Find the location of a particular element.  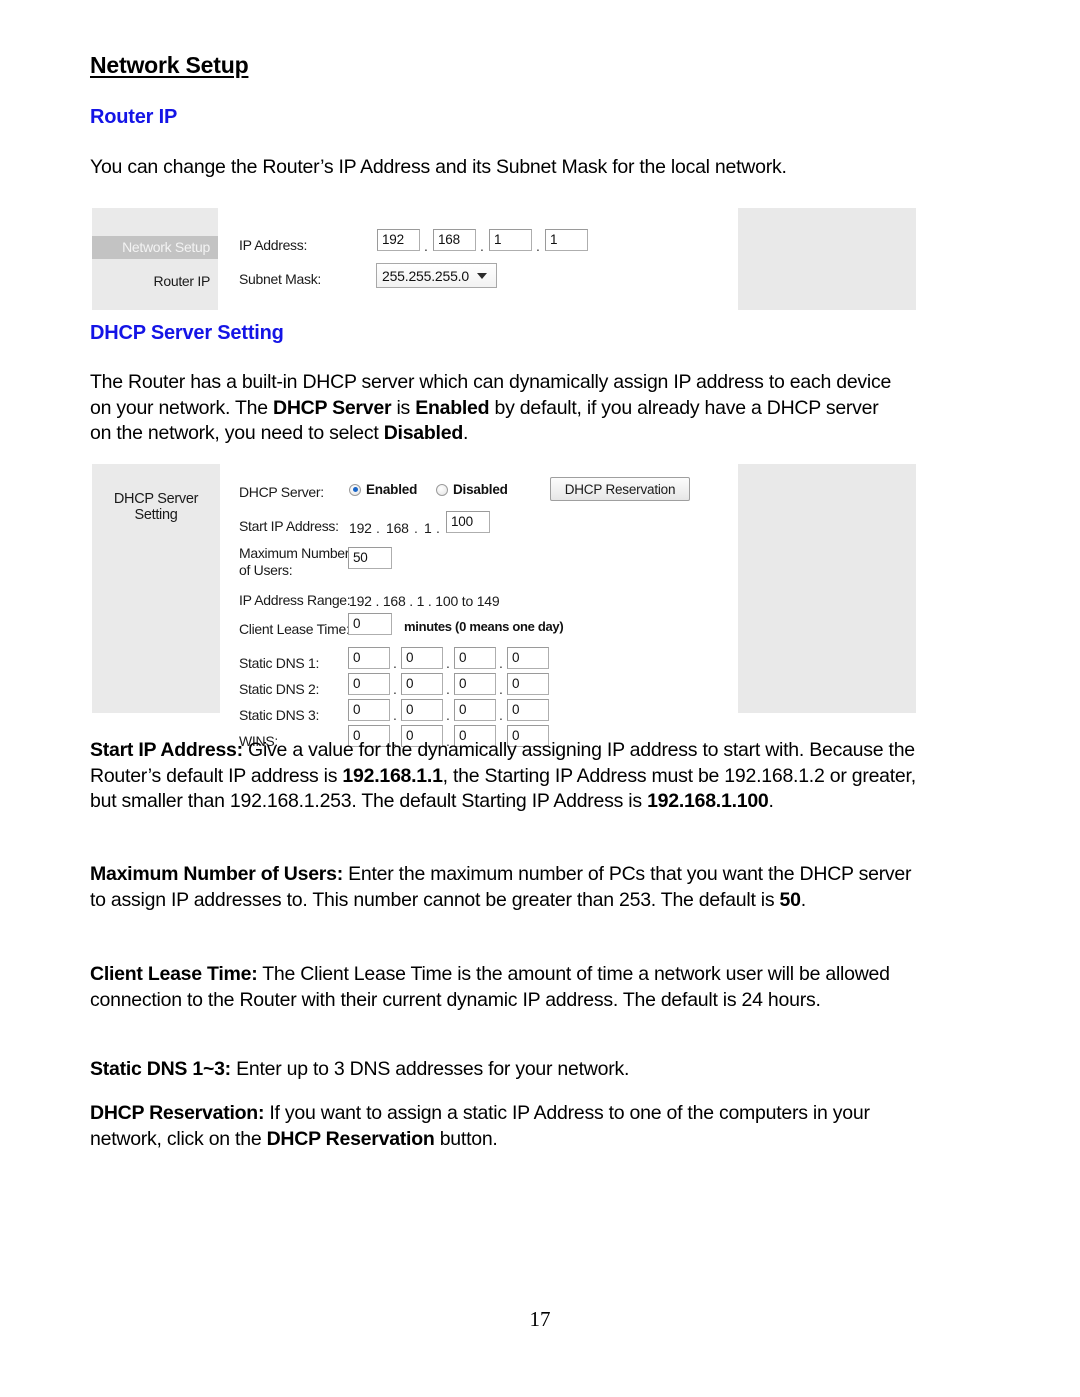

paragraph-reserve-term: DHCP Reservation: is located at coordinates (177, 1113).